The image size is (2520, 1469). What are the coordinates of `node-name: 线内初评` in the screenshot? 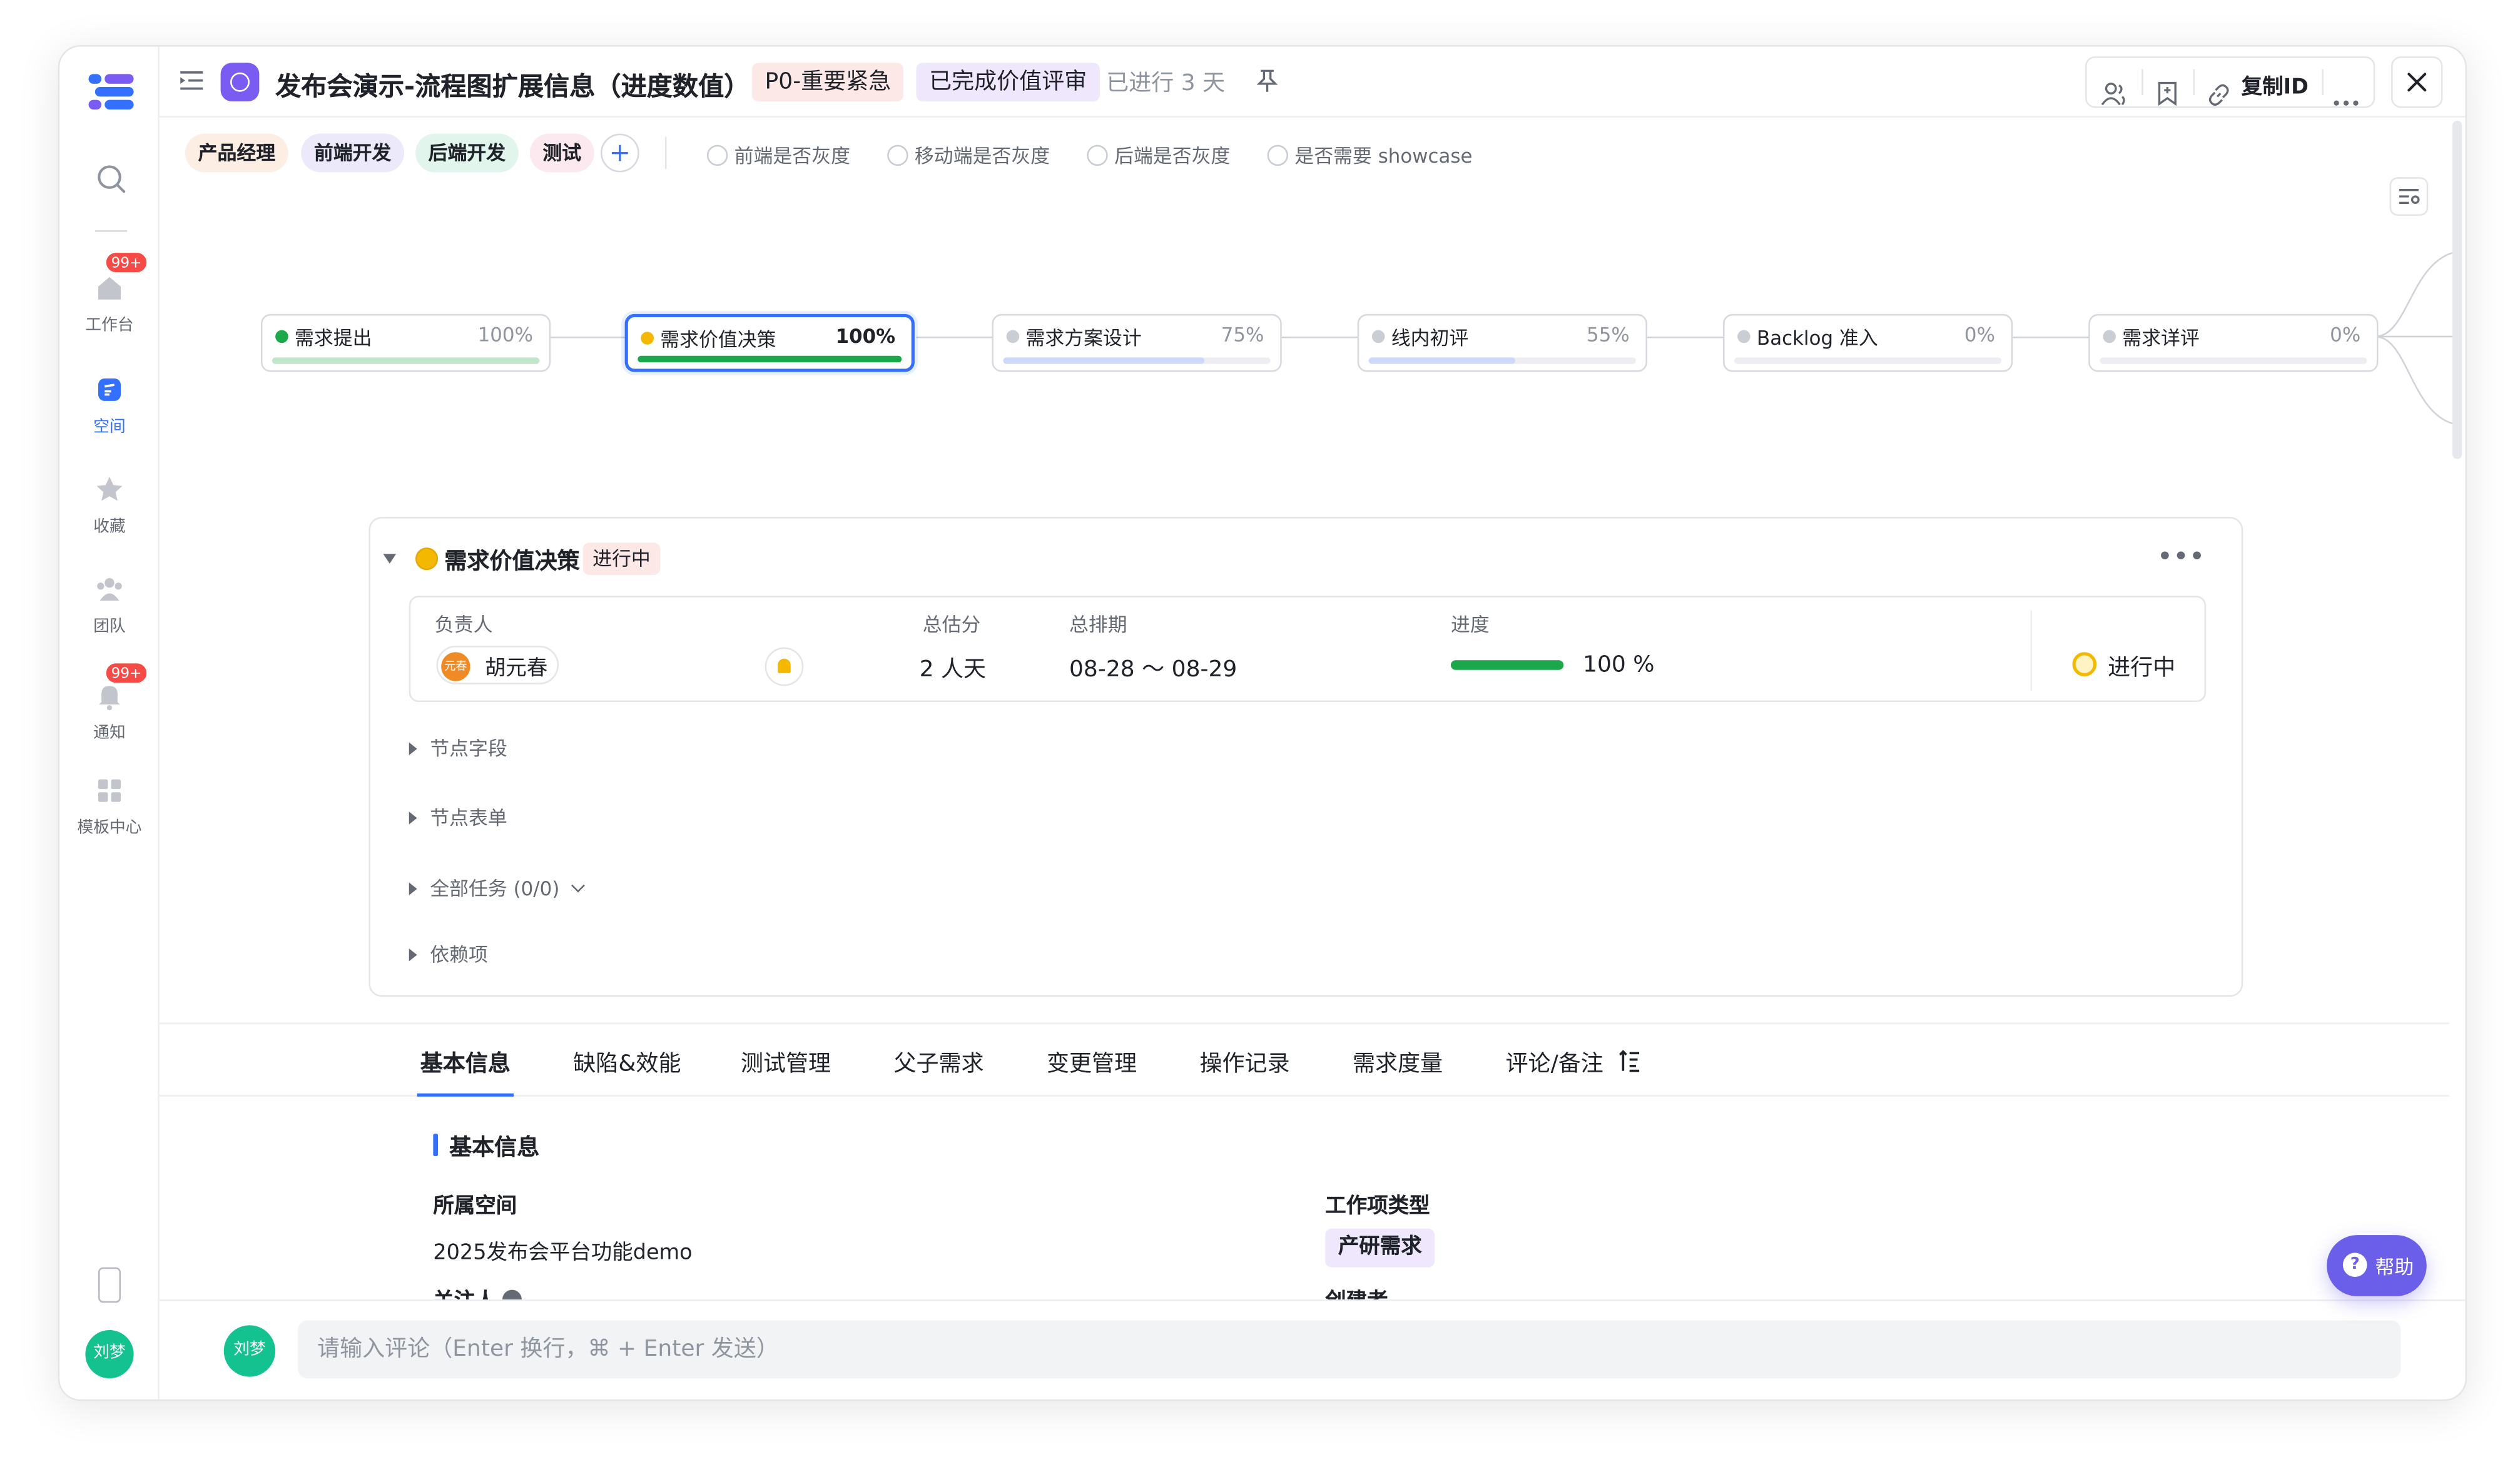 It's located at (1430, 338).